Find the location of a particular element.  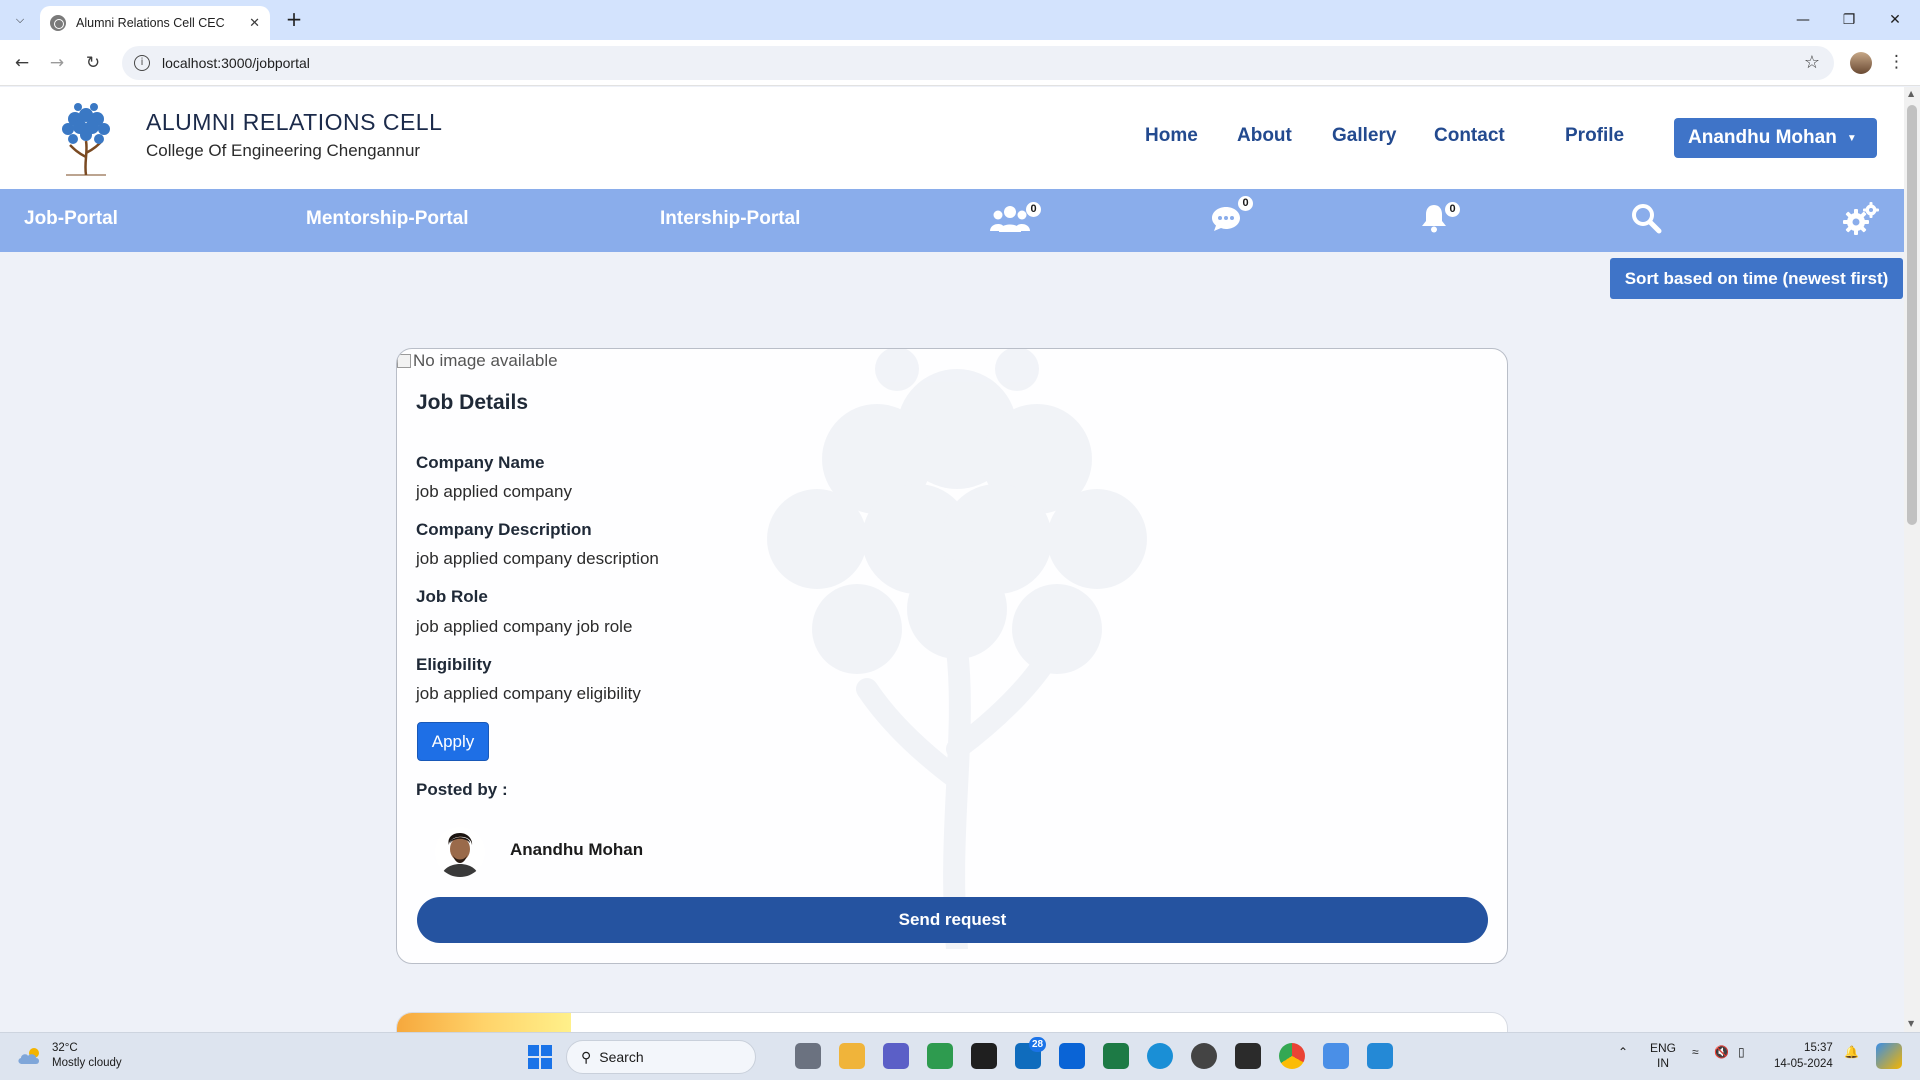

nav-profile: Profile is located at coordinates (1594, 136).